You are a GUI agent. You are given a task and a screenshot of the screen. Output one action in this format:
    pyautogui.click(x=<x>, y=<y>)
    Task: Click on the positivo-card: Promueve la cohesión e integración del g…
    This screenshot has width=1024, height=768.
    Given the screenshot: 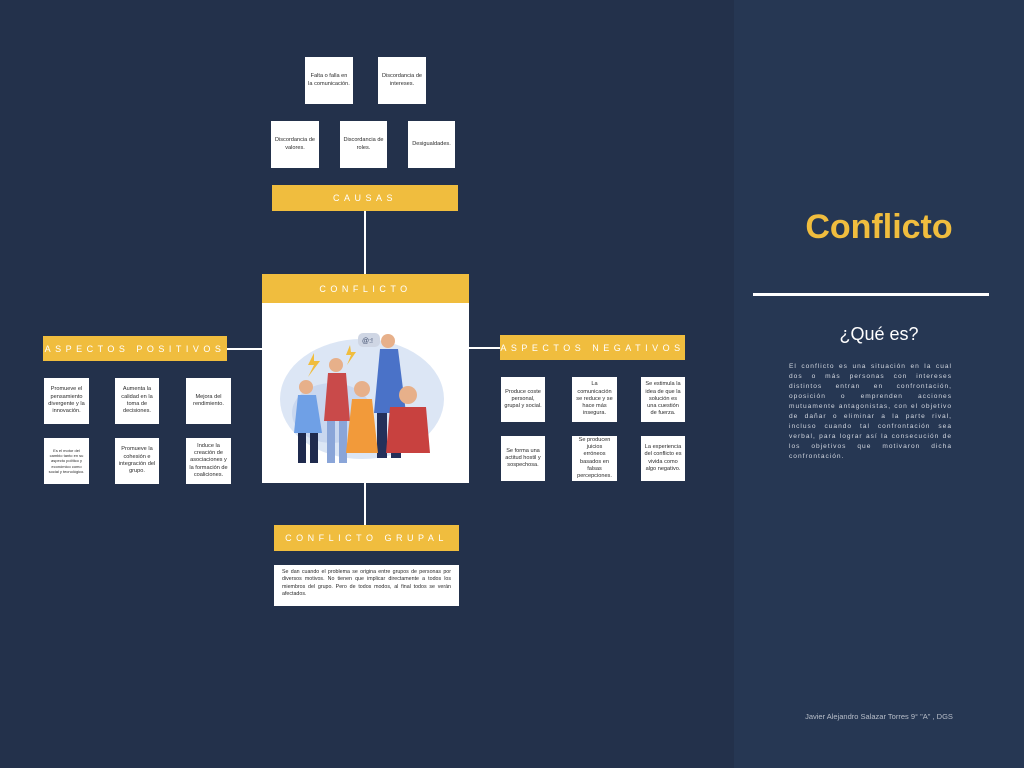 What is the action you would take?
    pyautogui.click(x=137, y=461)
    